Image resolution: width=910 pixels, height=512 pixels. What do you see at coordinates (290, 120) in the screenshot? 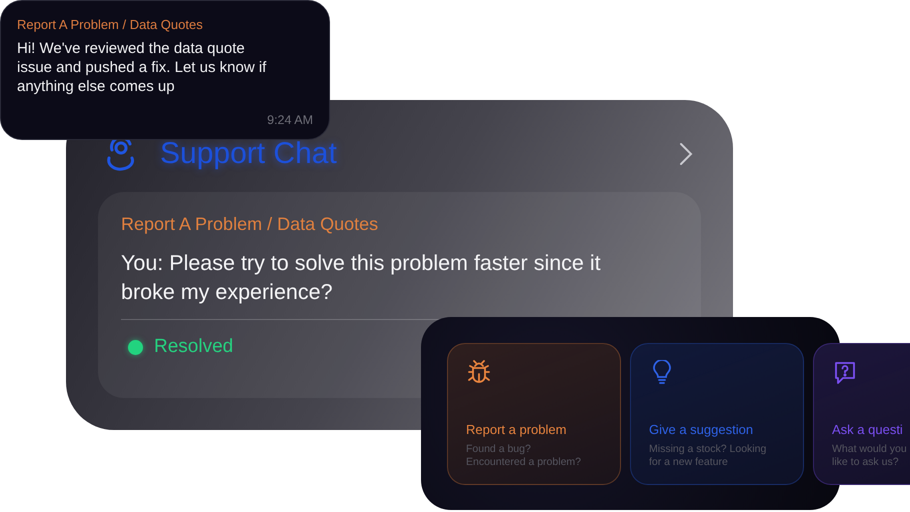
I see `message-time: 9:24 AM` at bounding box center [290, 120].